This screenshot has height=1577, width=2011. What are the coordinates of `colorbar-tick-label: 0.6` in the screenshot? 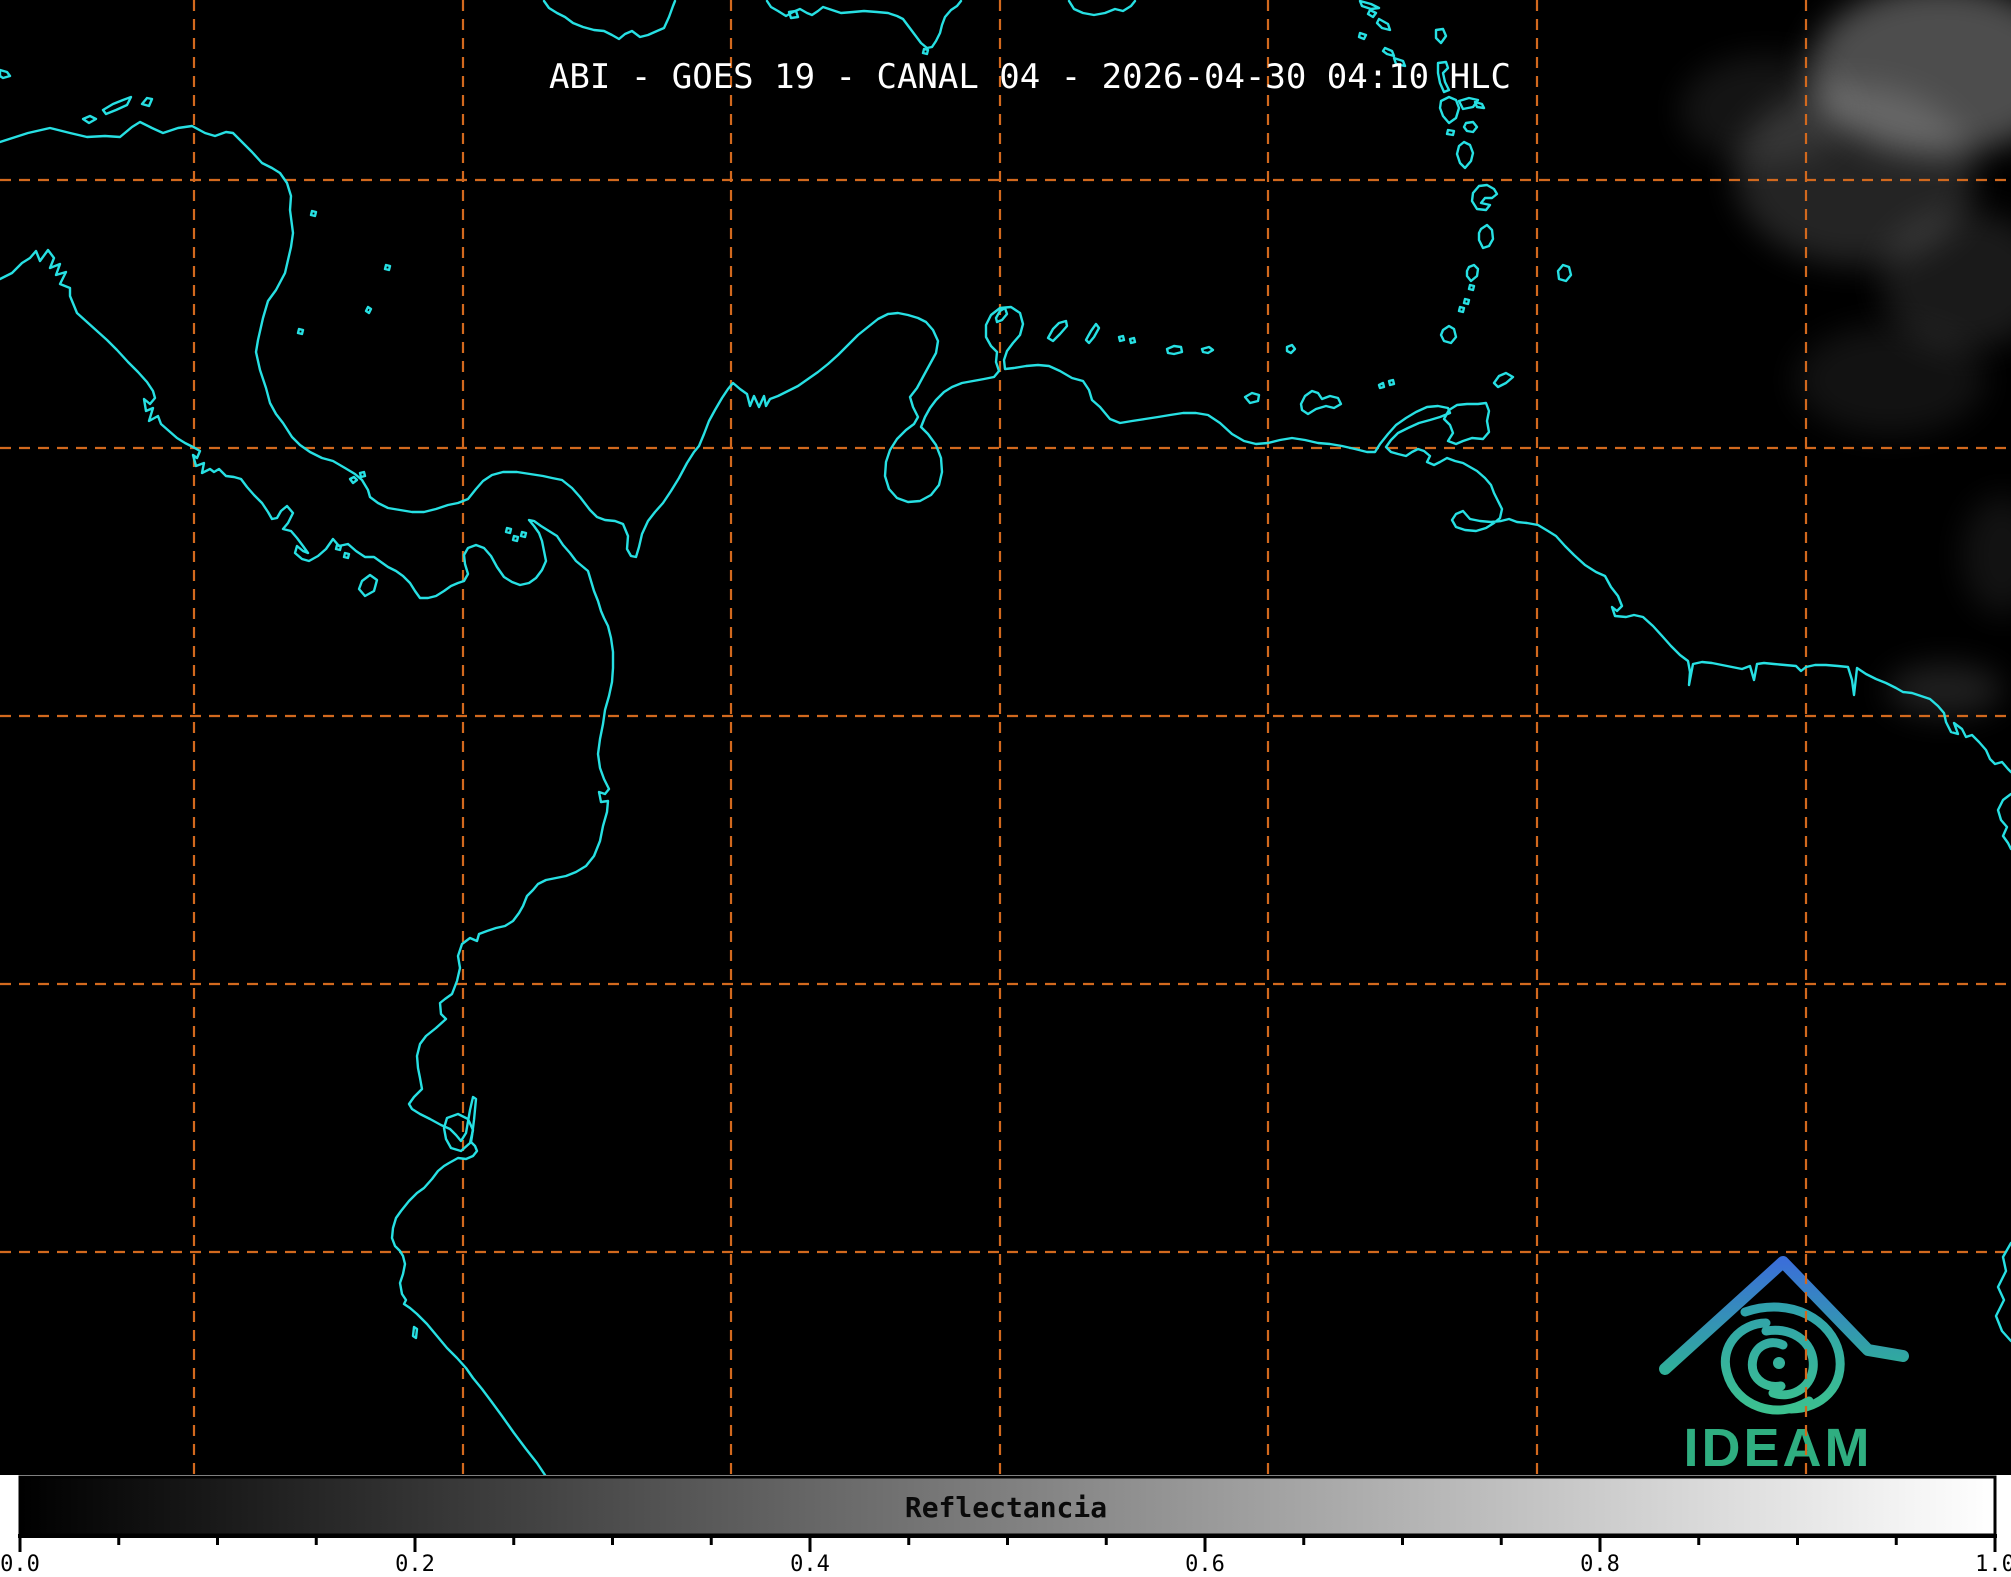 It's located at (1205, 1564).